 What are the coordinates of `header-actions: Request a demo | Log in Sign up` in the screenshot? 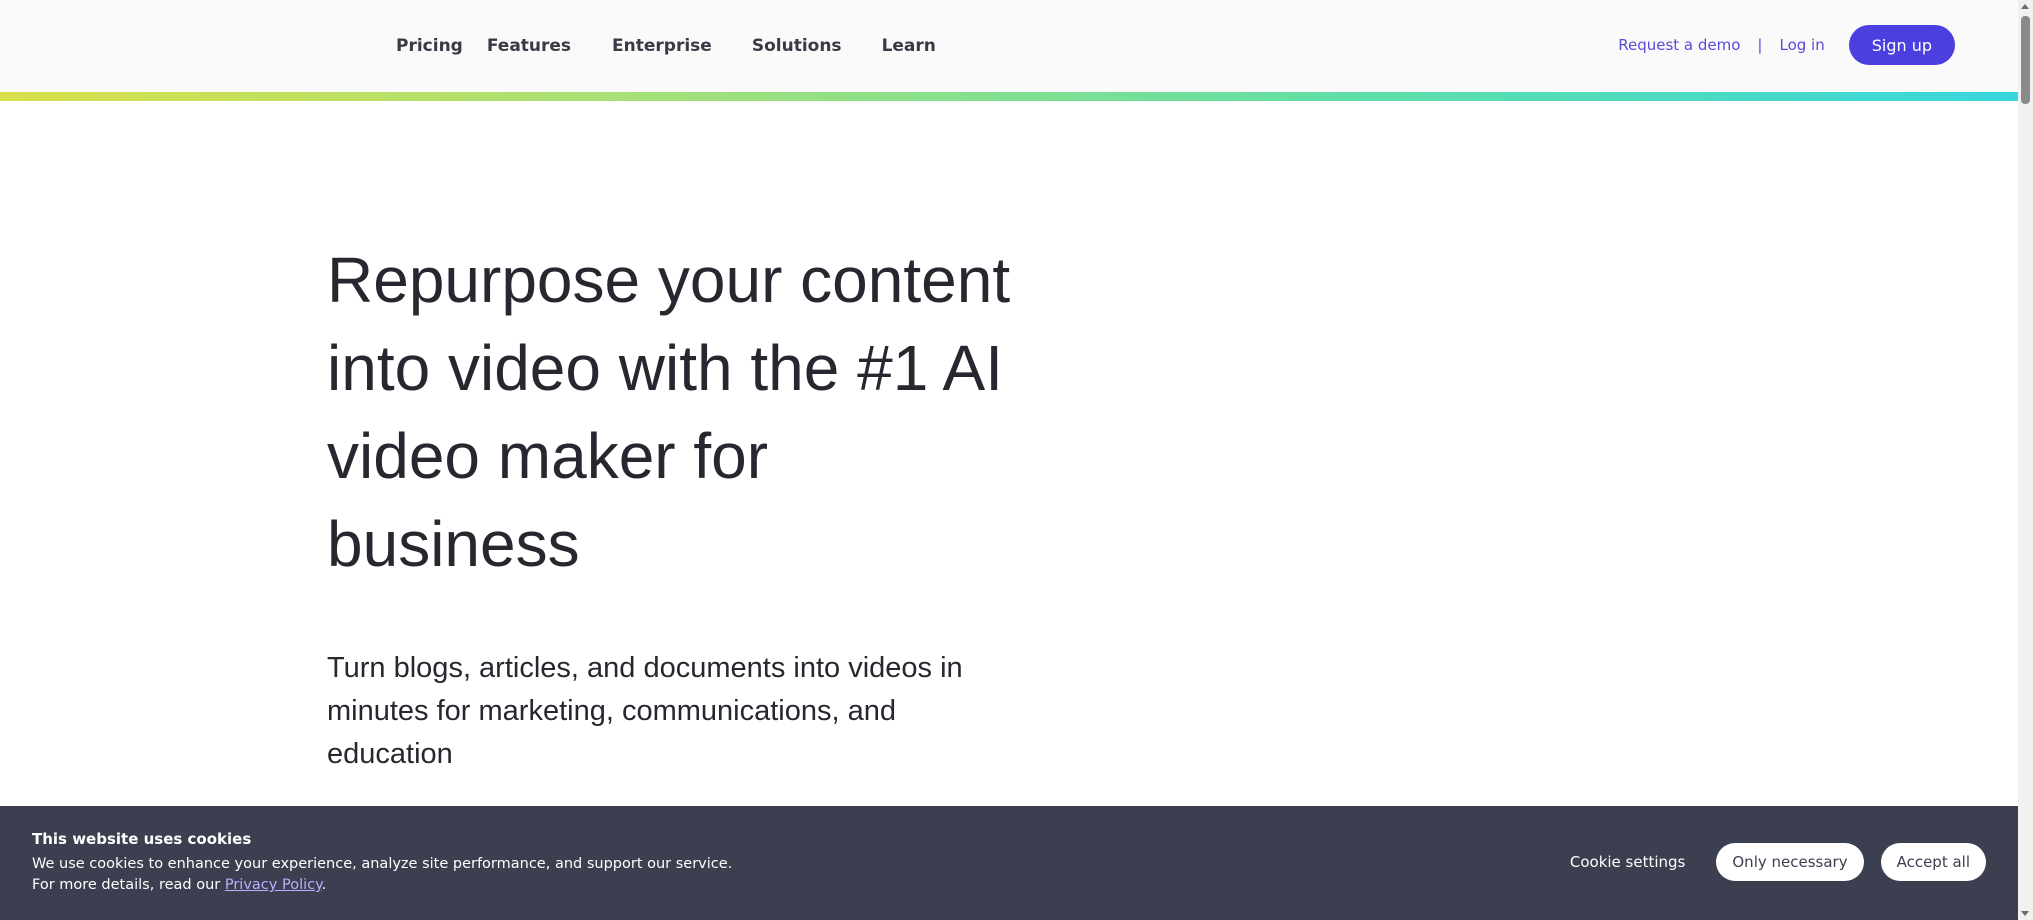 It's located at (1786, 45).